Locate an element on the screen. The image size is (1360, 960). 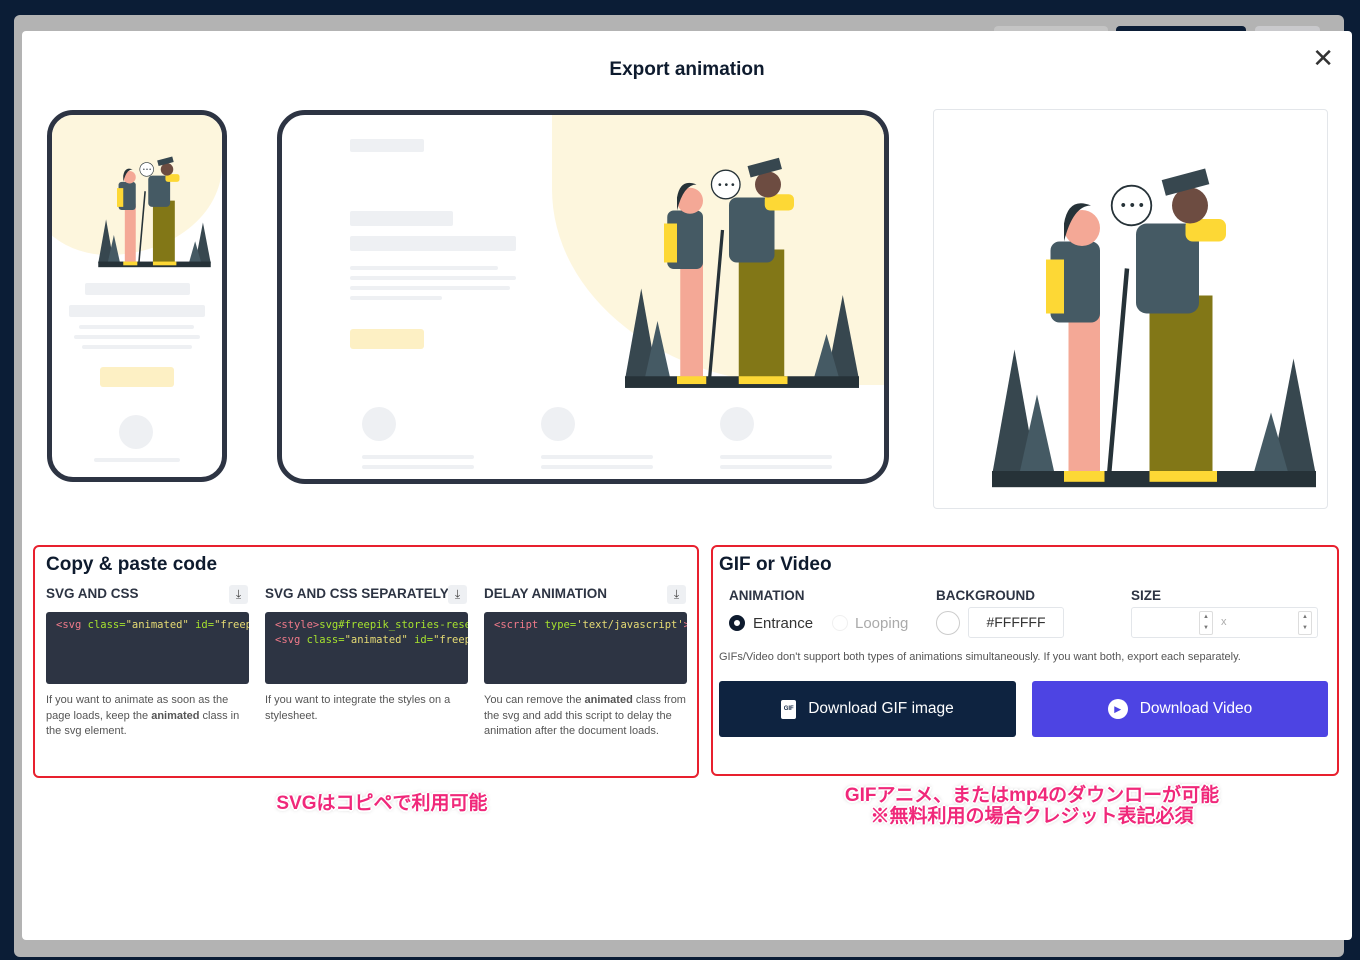
svg-and-css-label: SVG AND CSS is located at coordinates (92, 593).